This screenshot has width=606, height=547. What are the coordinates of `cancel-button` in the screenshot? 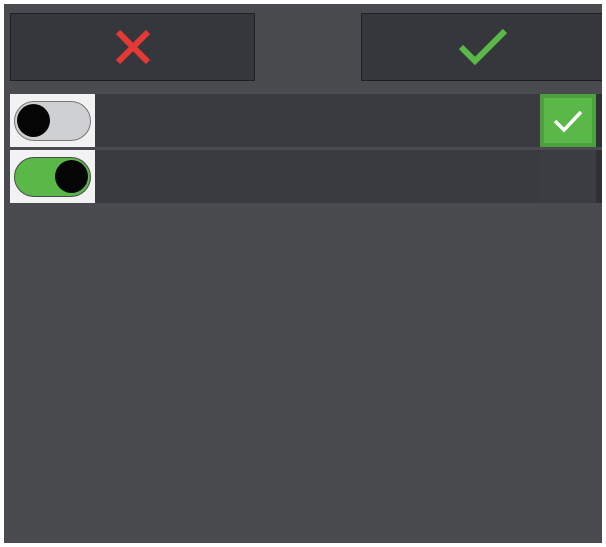 It's located at (132, 47).